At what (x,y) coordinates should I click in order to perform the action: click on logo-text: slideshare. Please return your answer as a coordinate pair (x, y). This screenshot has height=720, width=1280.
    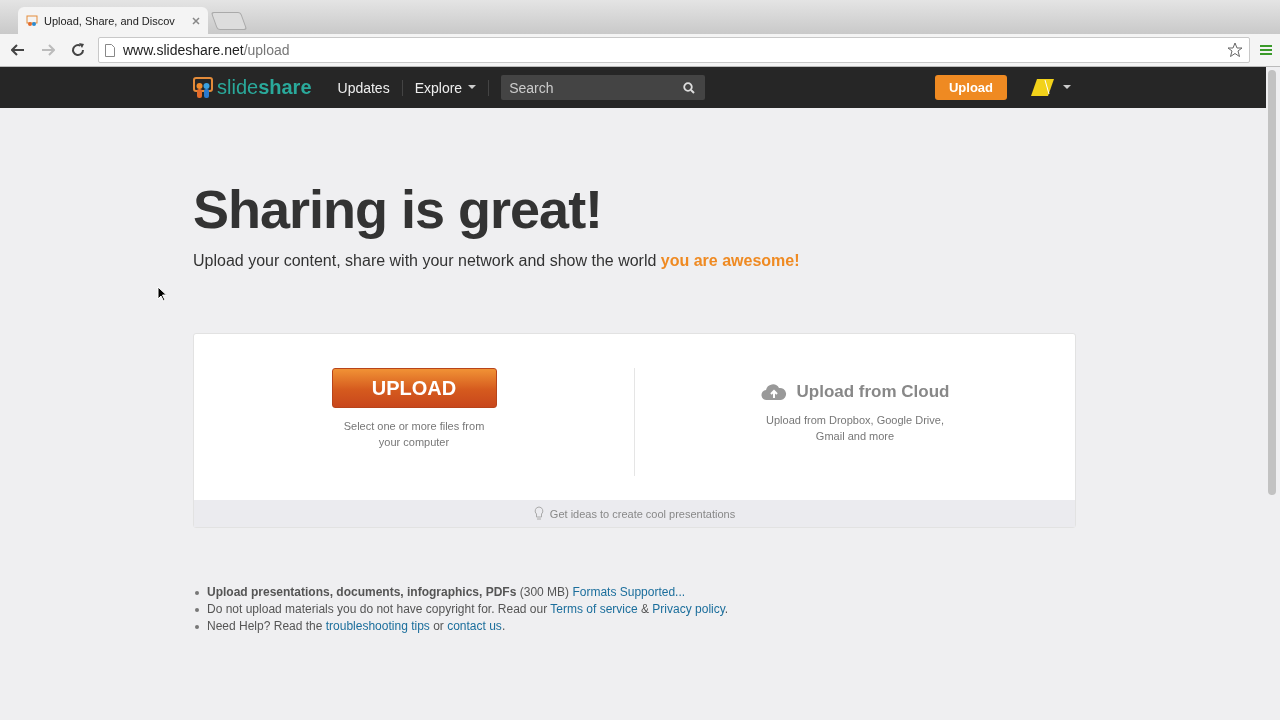
    Looking at the image, I should click on (264, 87).